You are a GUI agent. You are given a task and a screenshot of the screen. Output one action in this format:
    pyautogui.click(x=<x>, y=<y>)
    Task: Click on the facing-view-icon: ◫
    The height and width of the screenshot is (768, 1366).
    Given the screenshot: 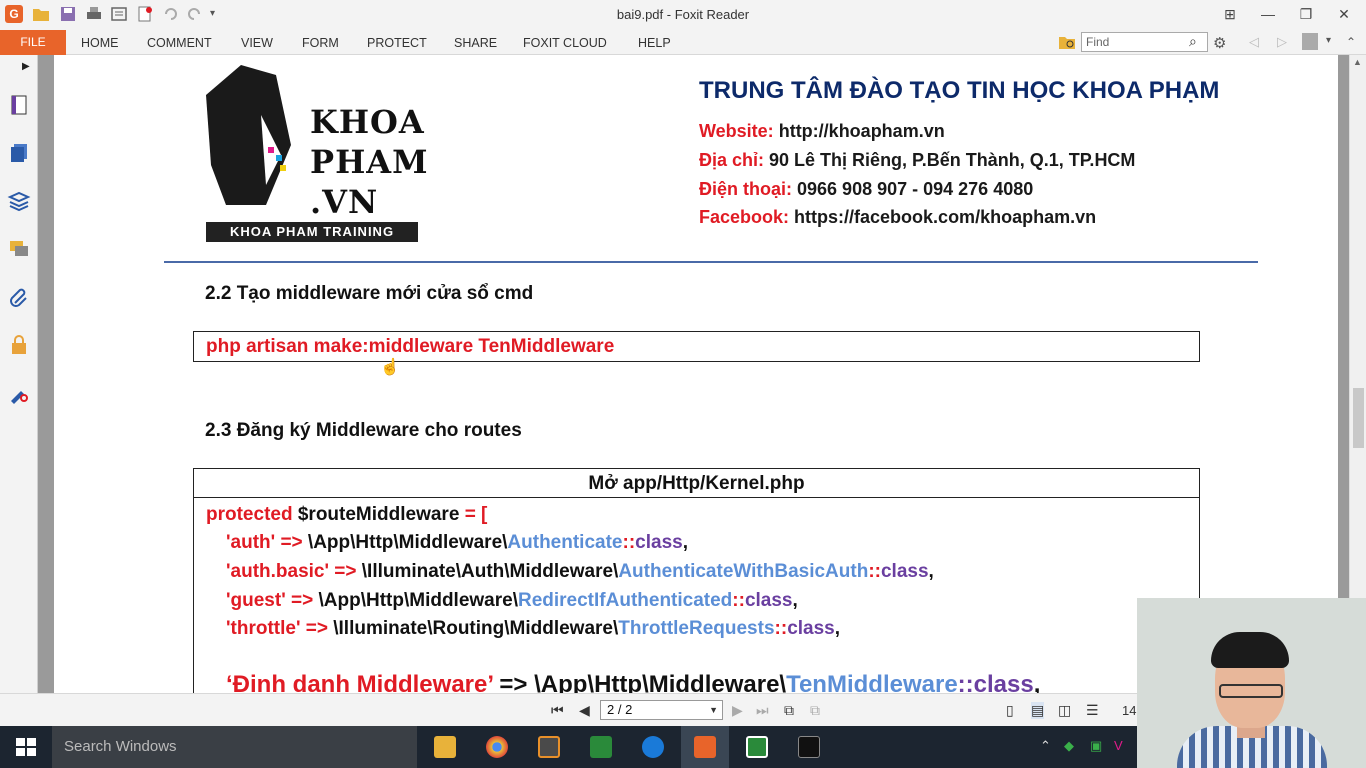 What is the action you would take?
    pyautogui.click(x=1064, y=710)
    